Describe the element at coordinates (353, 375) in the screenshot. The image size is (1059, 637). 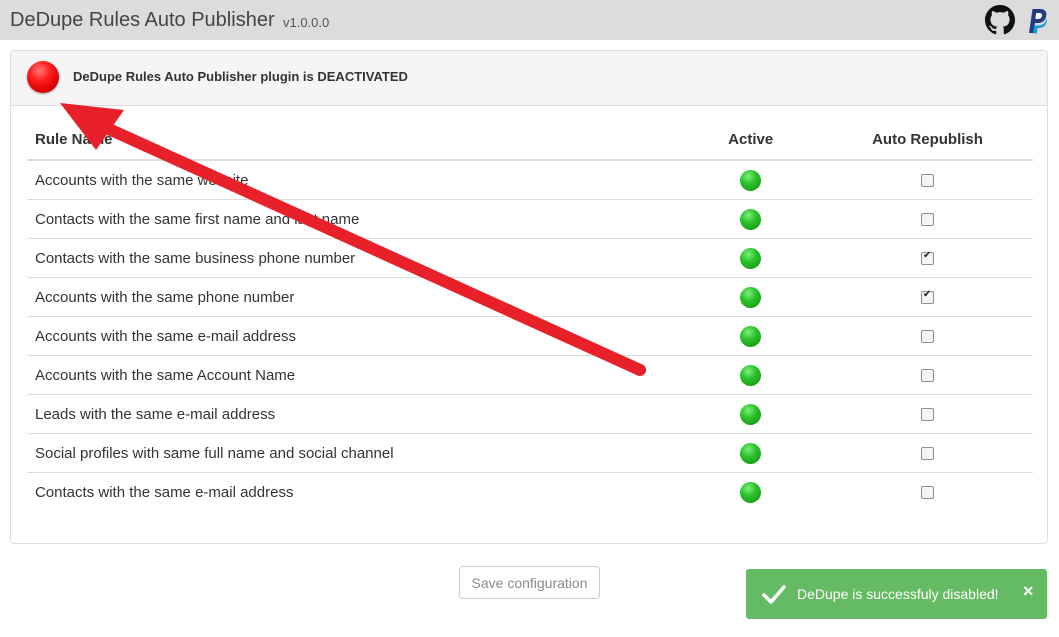
I see `rule-name: Accounts with the same Account Name` at that location.